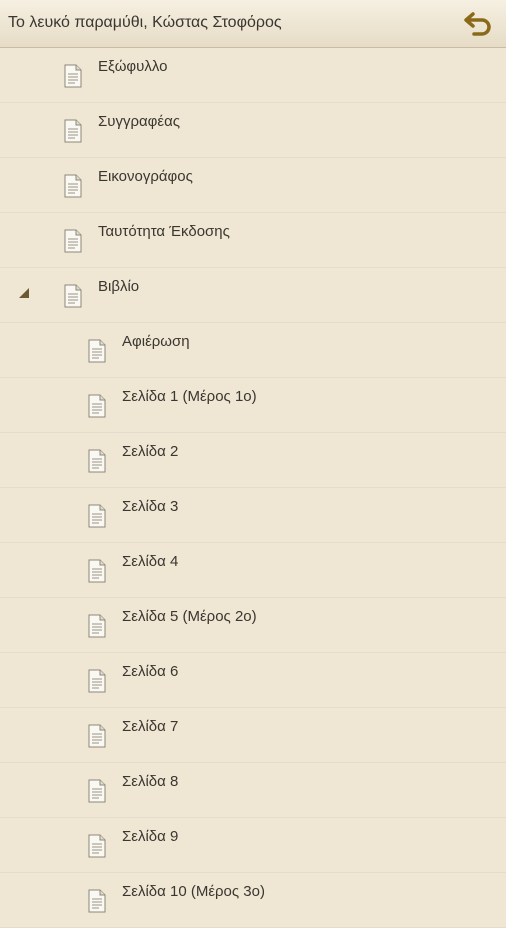  Describe the element at coordinates (253, 460) in the screenshot. I see `toc-item-page-2: Σελίδα 2` at that location.